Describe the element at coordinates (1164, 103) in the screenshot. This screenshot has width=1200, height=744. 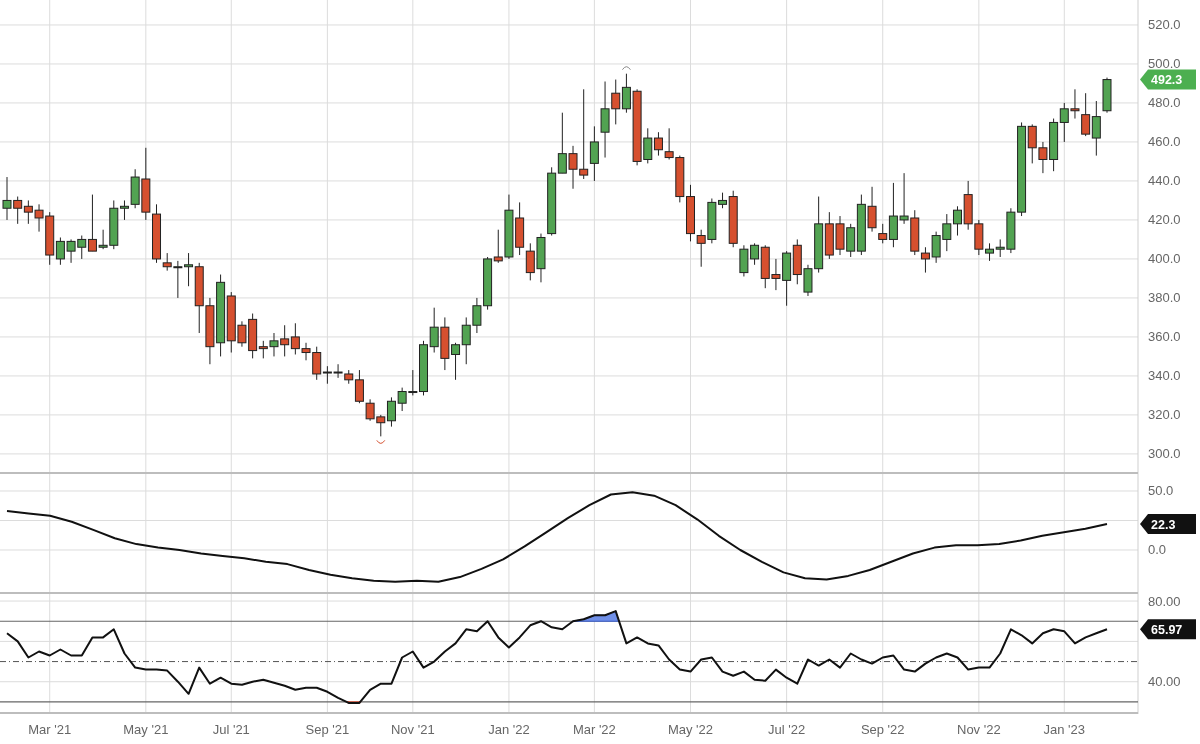
I see `axis-label: 480.0` at that location.